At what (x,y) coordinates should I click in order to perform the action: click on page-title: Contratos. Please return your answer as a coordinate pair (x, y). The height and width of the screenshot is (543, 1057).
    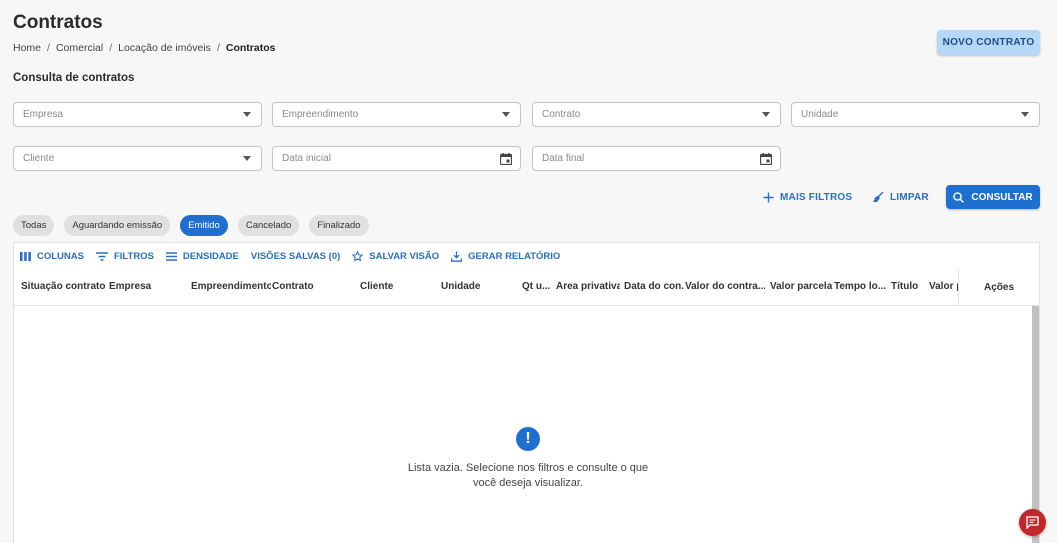
    Looking at the image, I should click on (58, 22).